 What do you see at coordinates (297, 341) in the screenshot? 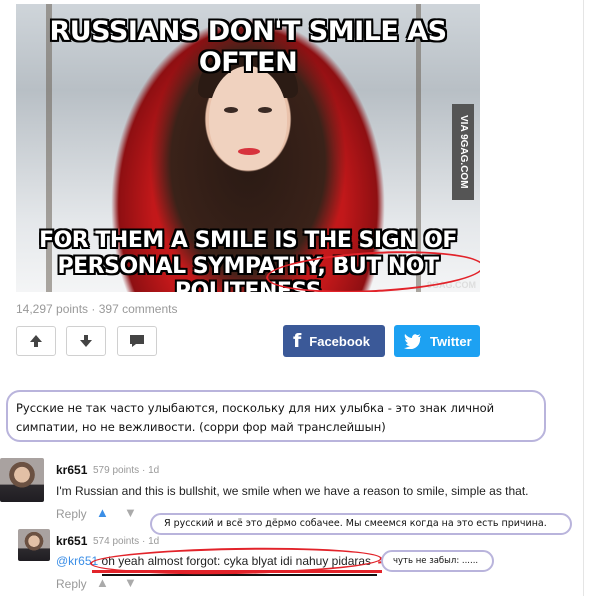
I see `facebook-icon: f` at bounding box center [297, 341].